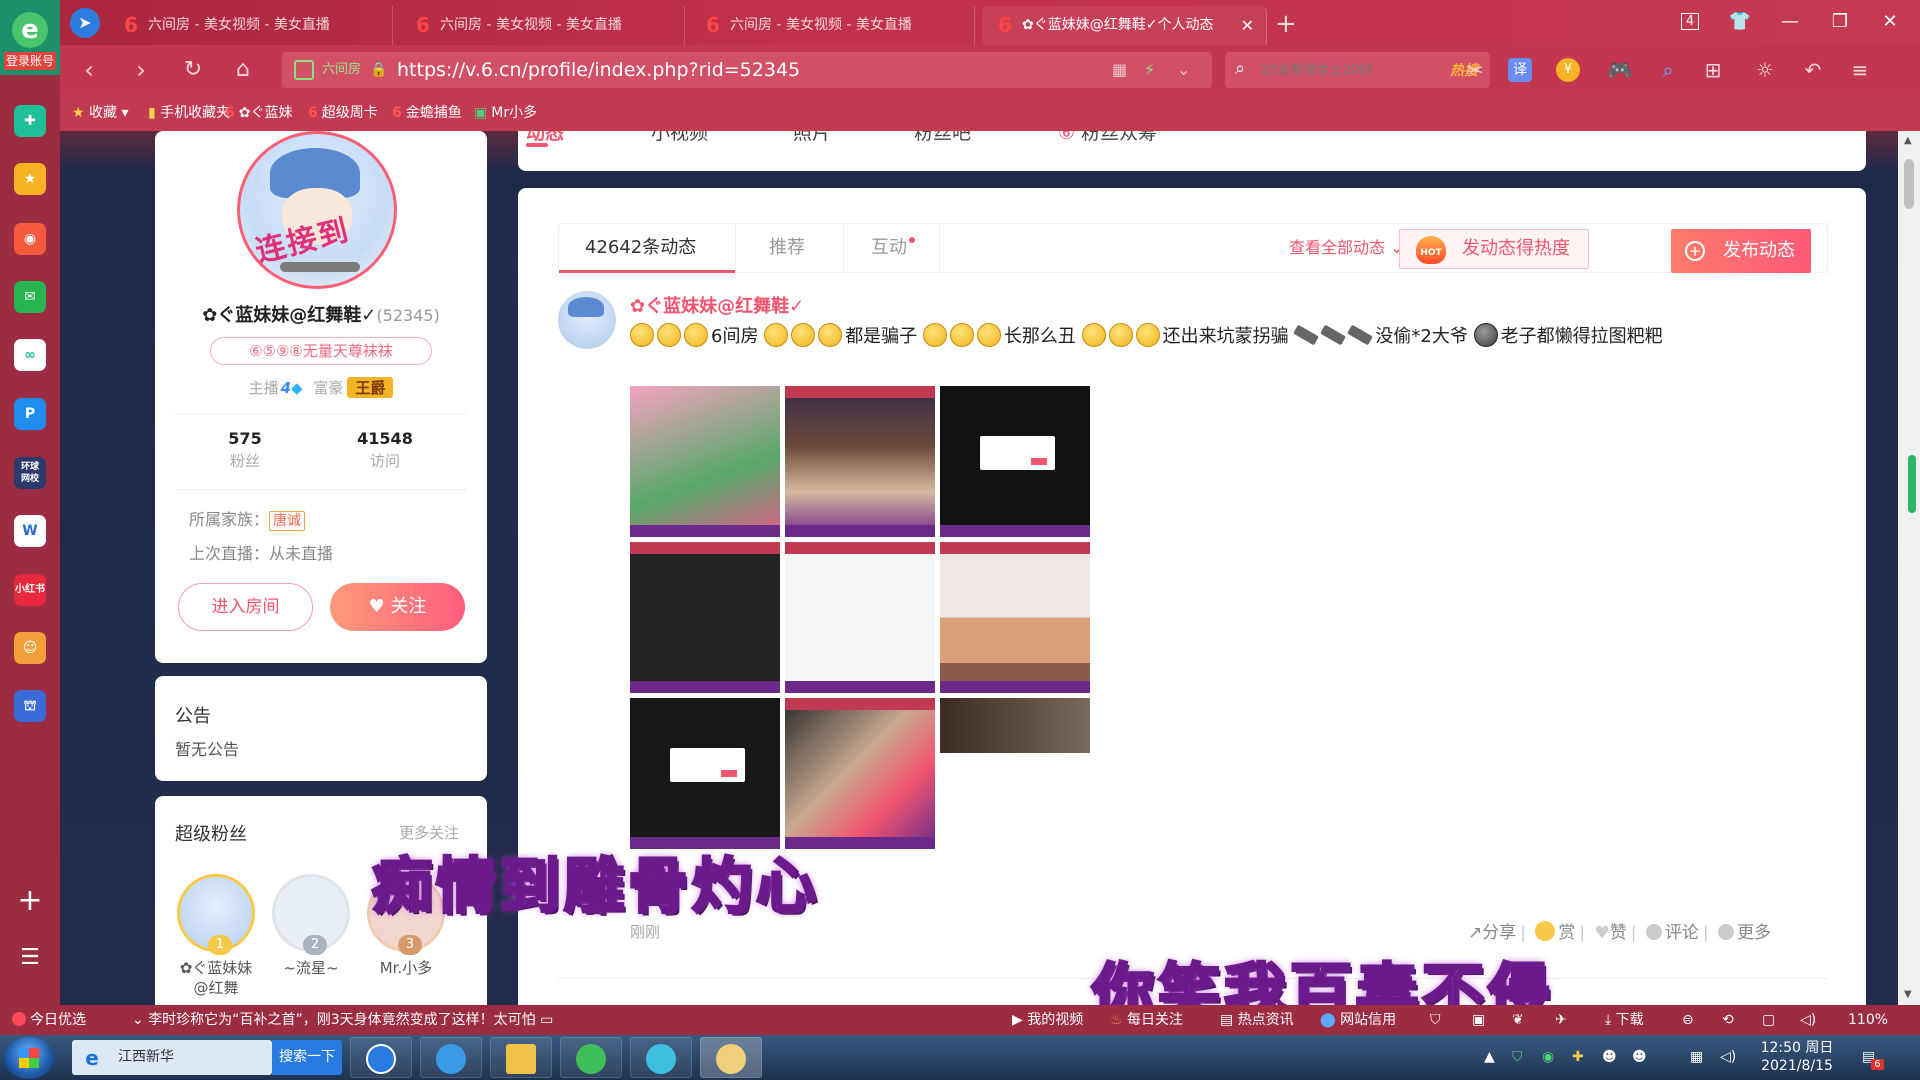  Describe the element at coordinates (1741, 251) in the screenshot. I see `publish-post-button: + 发布动态` at that location.